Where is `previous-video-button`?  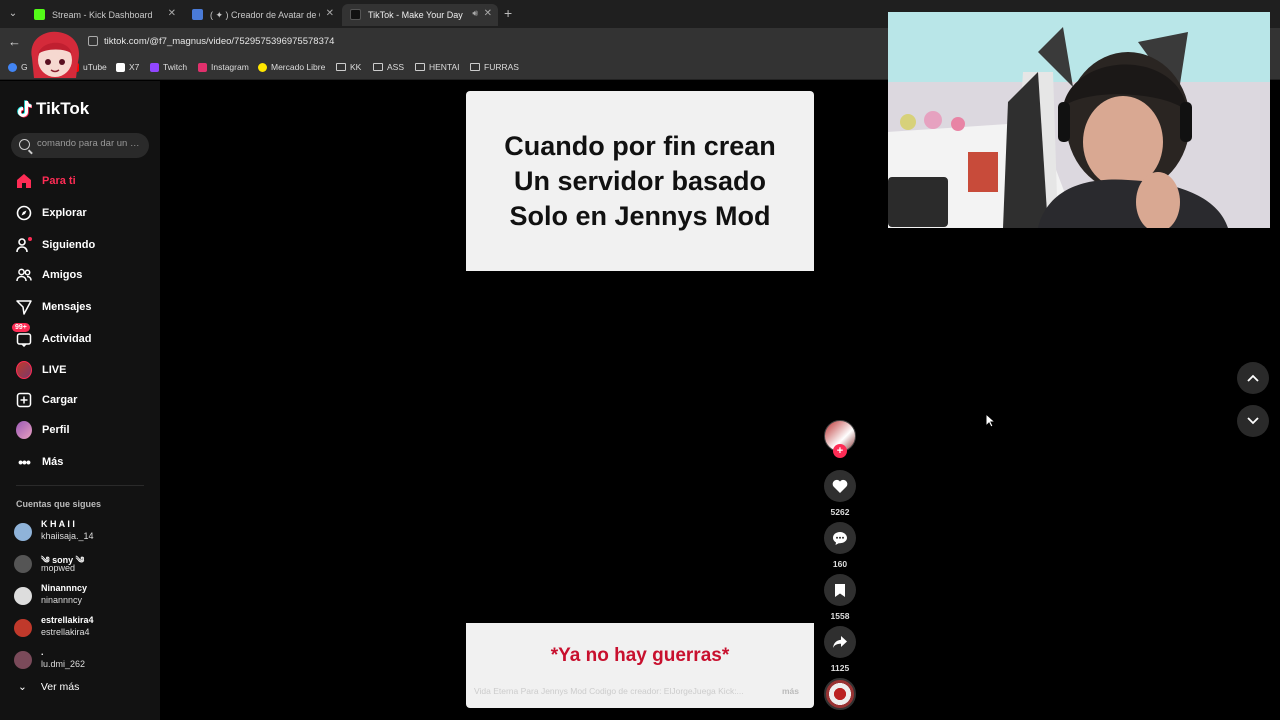
previous-video-button is located at coordinates (1253, 378).